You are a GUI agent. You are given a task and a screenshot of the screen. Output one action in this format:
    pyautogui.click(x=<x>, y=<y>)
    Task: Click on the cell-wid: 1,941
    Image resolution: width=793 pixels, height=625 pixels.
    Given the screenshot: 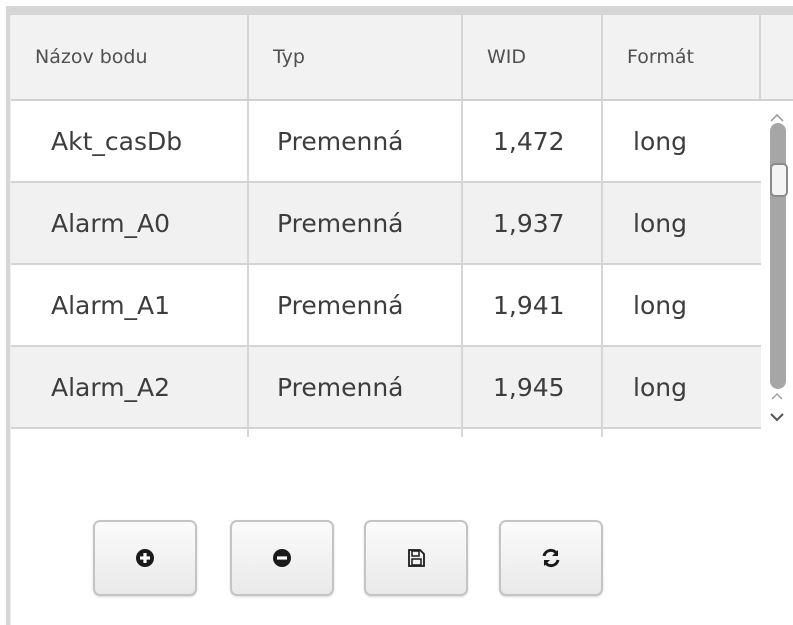 What is the action you would take?
    pyautogui.click(x=533, y=305)
    